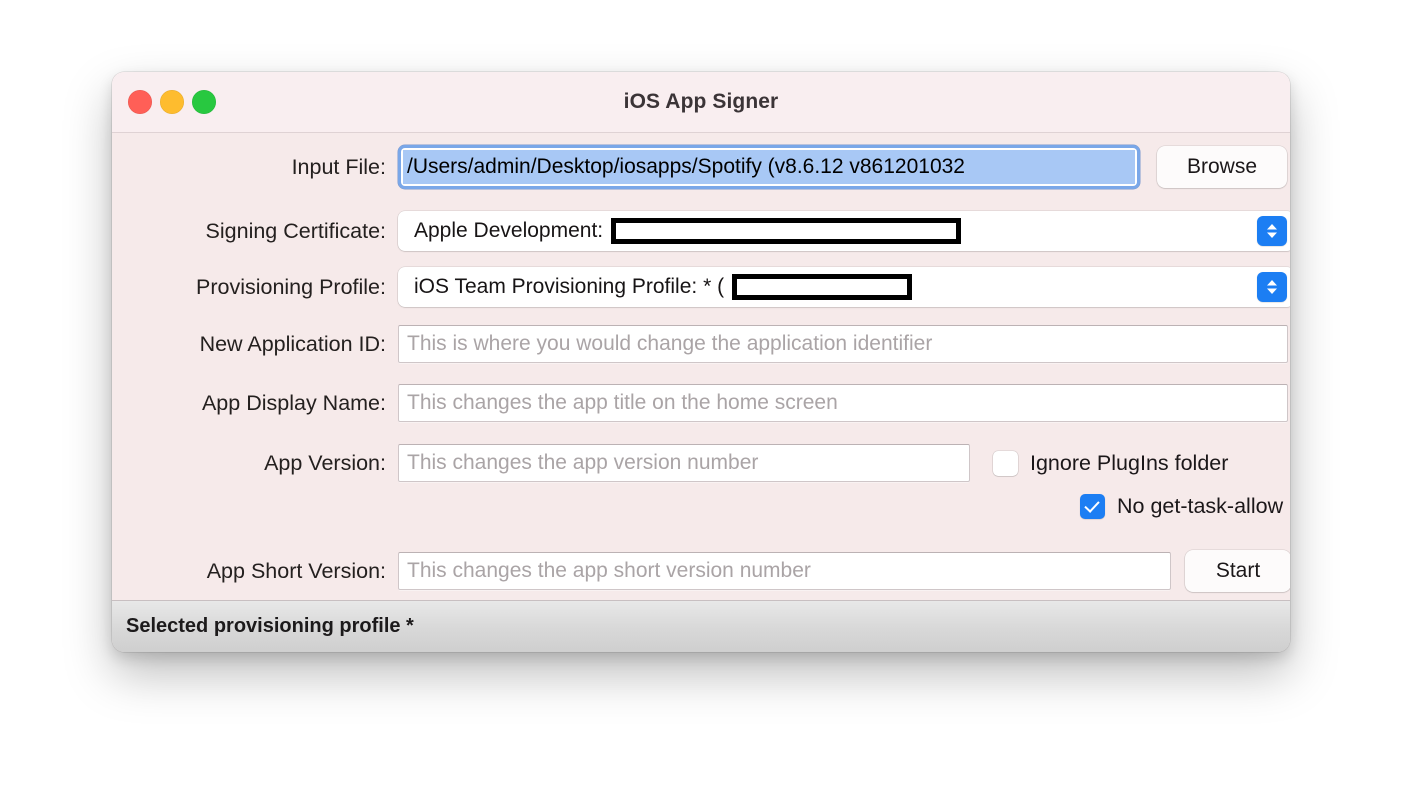 The width and height of the screenshot is (1404, 802). Describe the element at coordinates (270, 626) in the screenshot. I see `status-message: Selected provisioning profile *` at that location.